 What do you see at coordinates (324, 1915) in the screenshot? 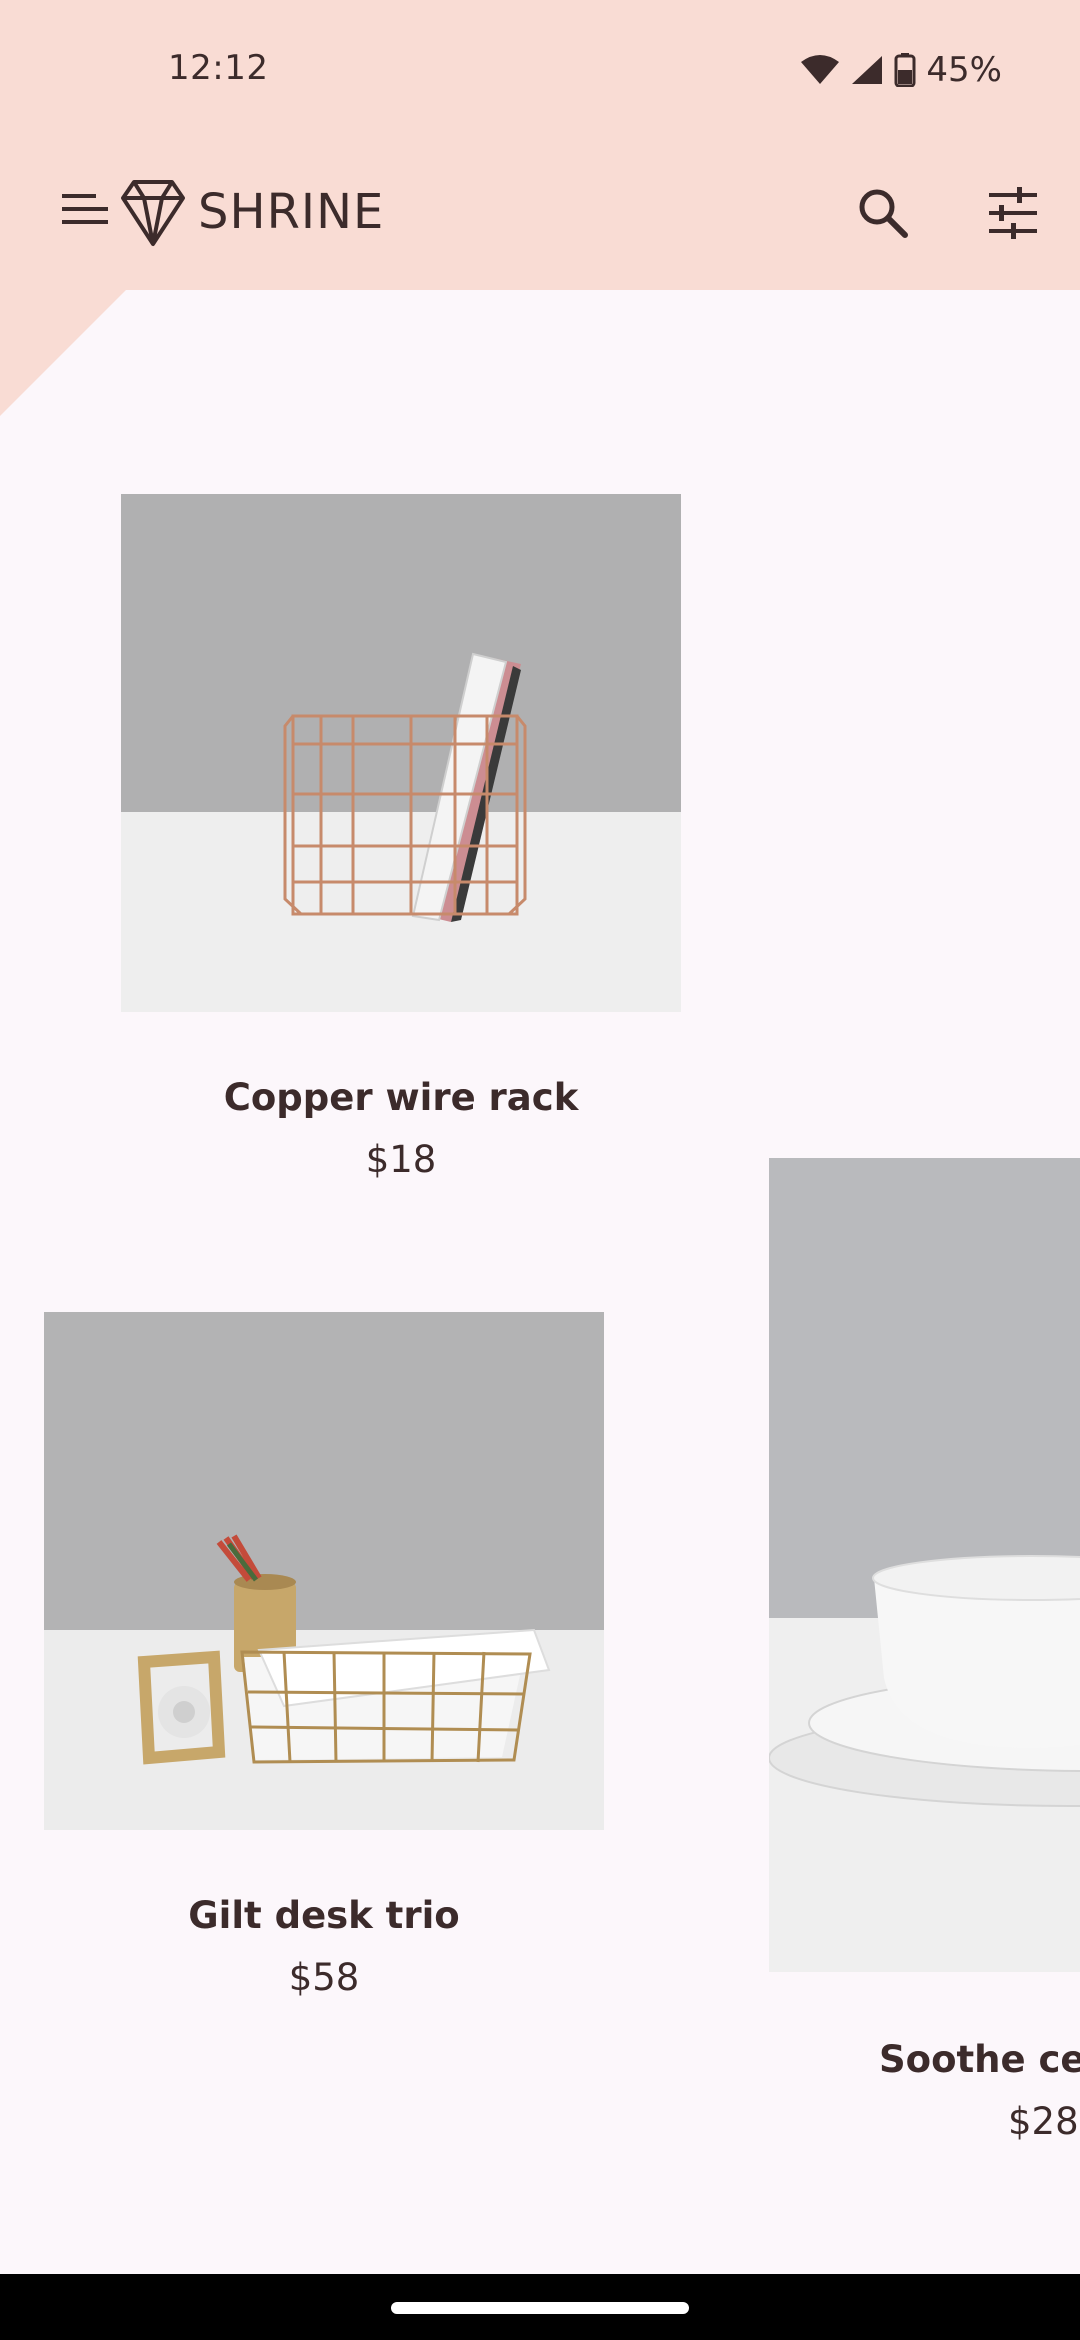
I see `product-name: Gilt desk trio` at bounding box center [324, 1915].